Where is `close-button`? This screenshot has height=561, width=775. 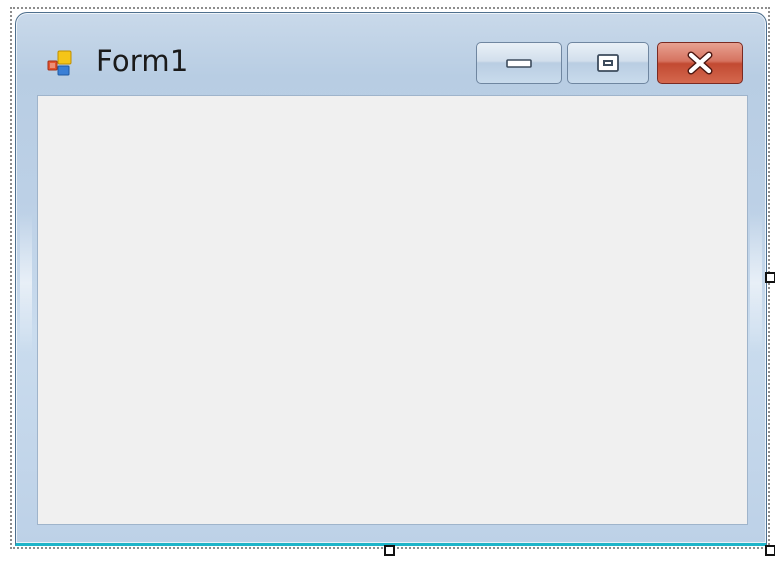 close-button is located at coordinates (700, 63).